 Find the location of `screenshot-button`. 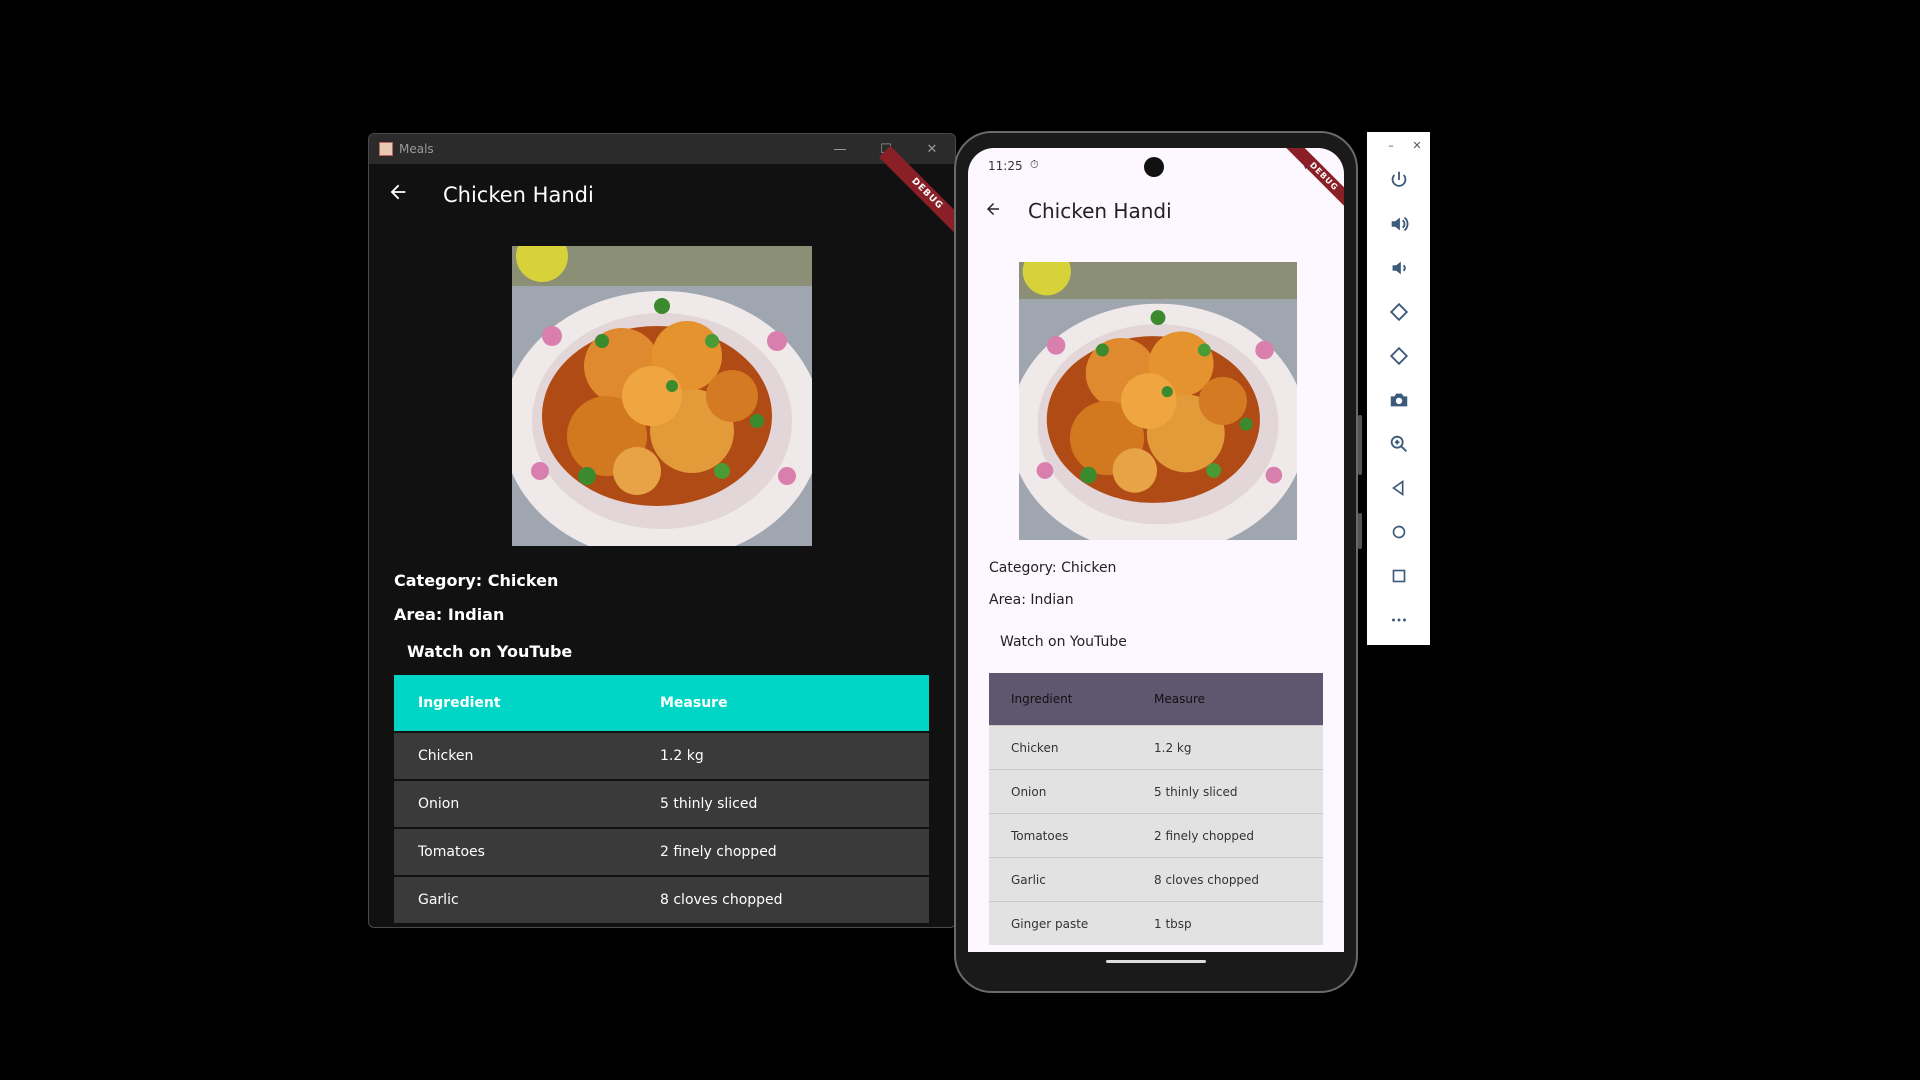

screenshot-button is located at coordinates (1398, 400).